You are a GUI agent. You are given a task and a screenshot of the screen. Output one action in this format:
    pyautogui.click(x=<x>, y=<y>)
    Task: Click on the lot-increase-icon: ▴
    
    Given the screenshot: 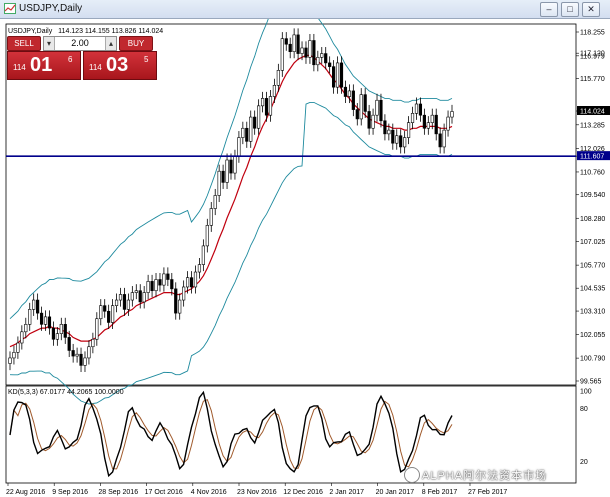 What is the action you would take?
    pyautogui.click(x=110, y=43)
    